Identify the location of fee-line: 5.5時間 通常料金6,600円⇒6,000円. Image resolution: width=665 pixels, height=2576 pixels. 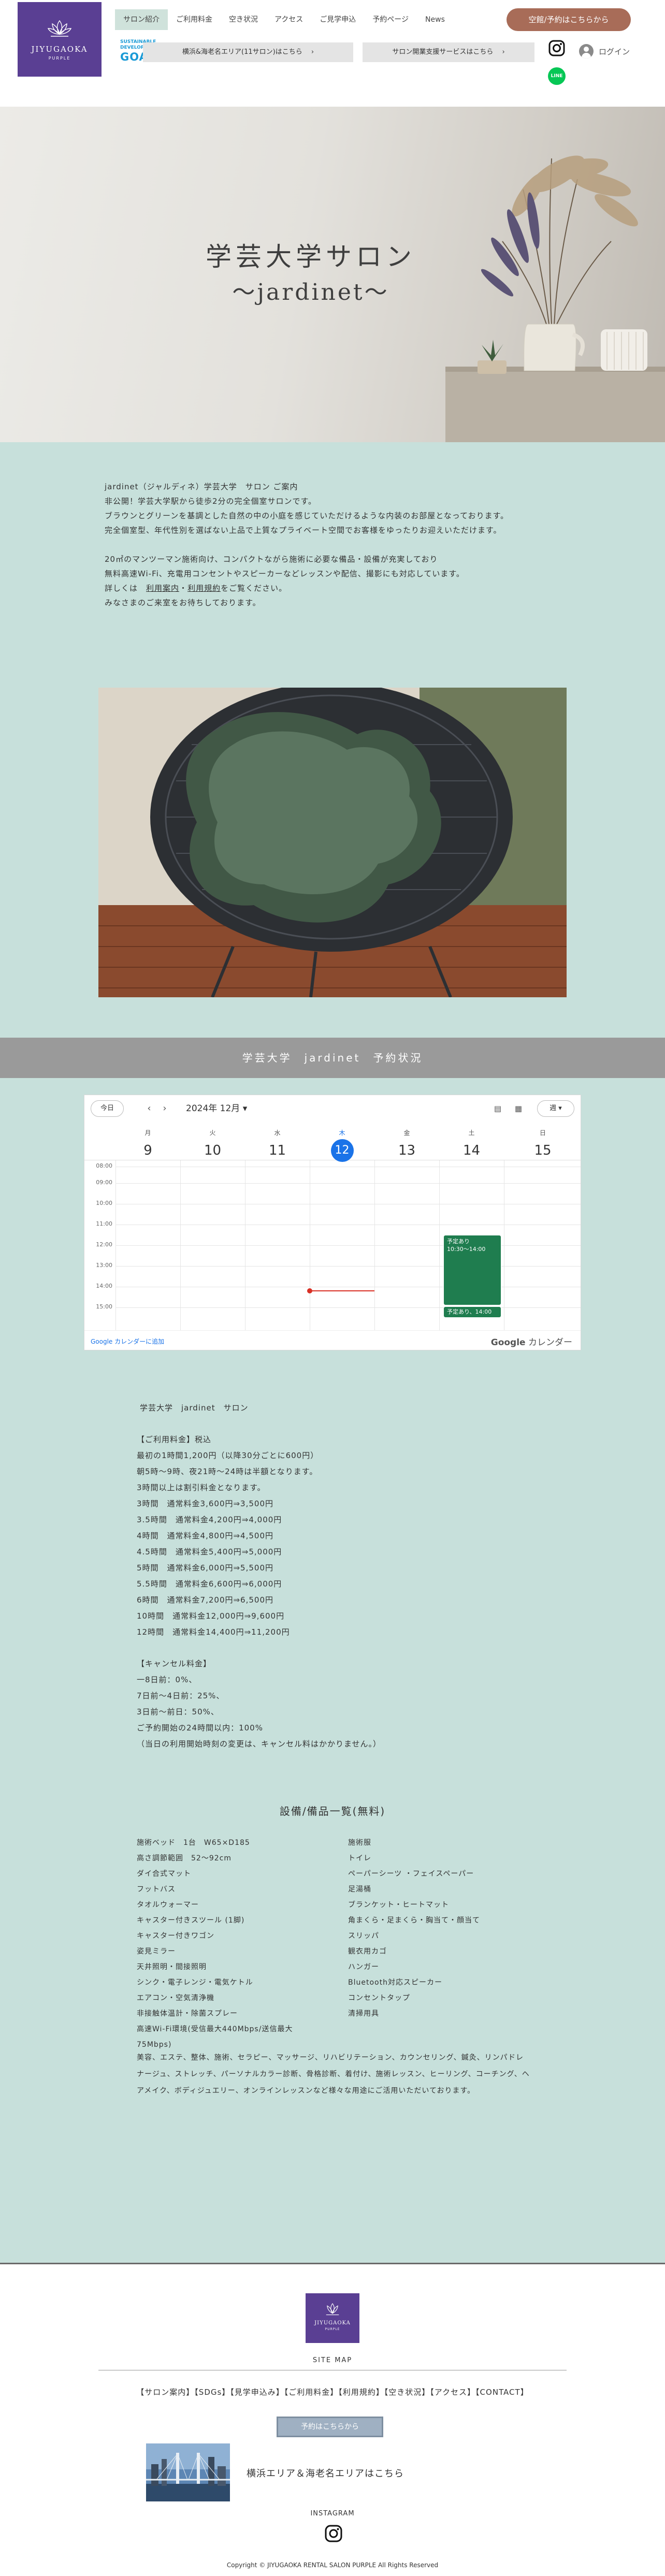
(209, 1584).